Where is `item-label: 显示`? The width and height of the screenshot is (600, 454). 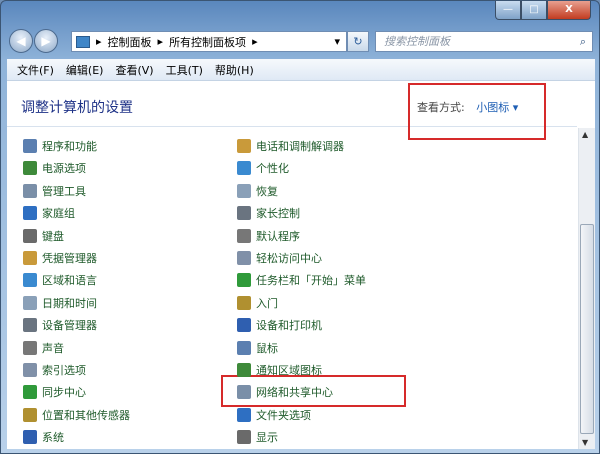 item-label: 显示 is located at coordinates (267, 438).